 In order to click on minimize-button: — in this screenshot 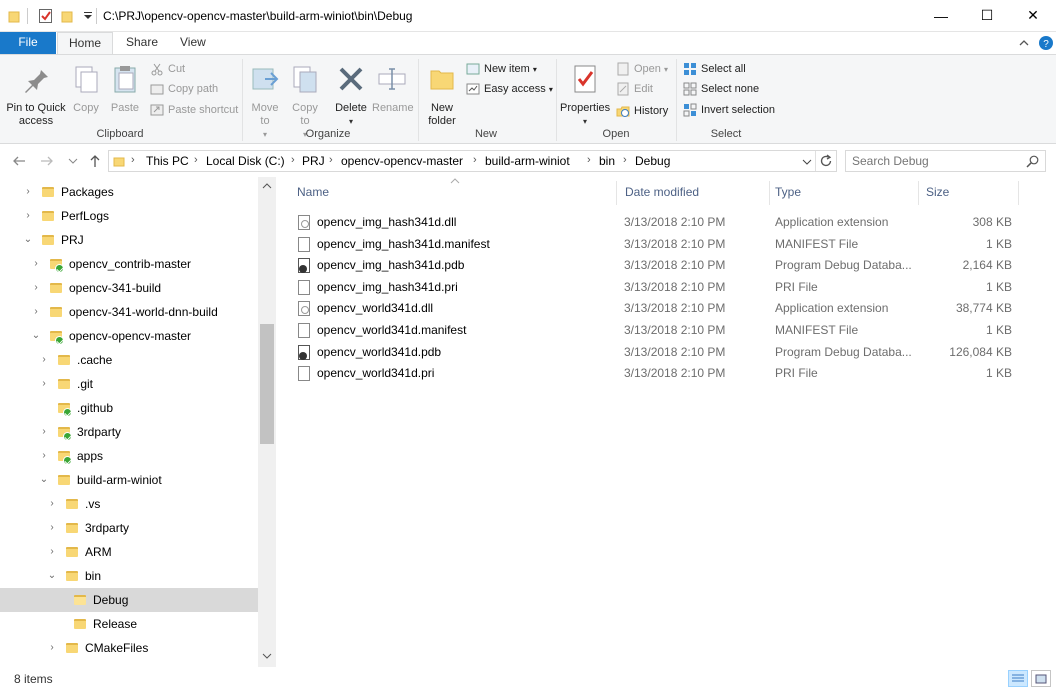, I will do `click(941, 15)`.